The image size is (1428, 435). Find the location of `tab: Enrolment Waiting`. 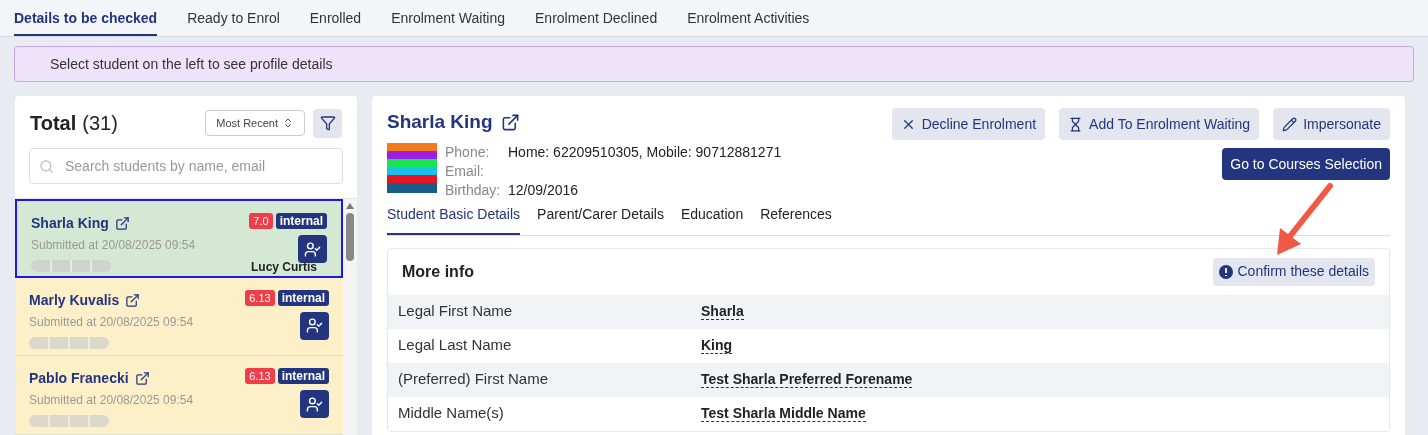

tab: Enrolment Waiting is located at coordinates (448, 22).